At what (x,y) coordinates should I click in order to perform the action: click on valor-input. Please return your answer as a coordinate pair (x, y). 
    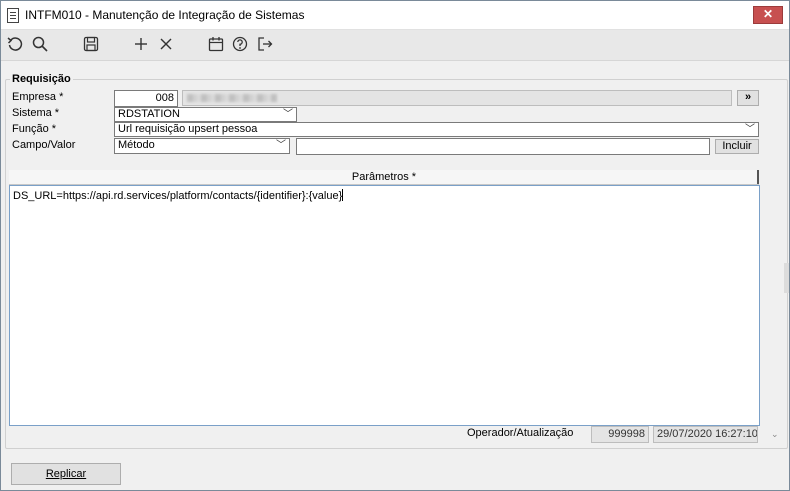
    Looking at the image, I should click on (503, 146).